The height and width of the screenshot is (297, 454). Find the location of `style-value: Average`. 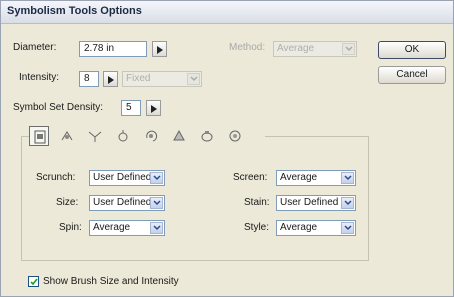

style-value: Average is located at coordinates (299, 227).